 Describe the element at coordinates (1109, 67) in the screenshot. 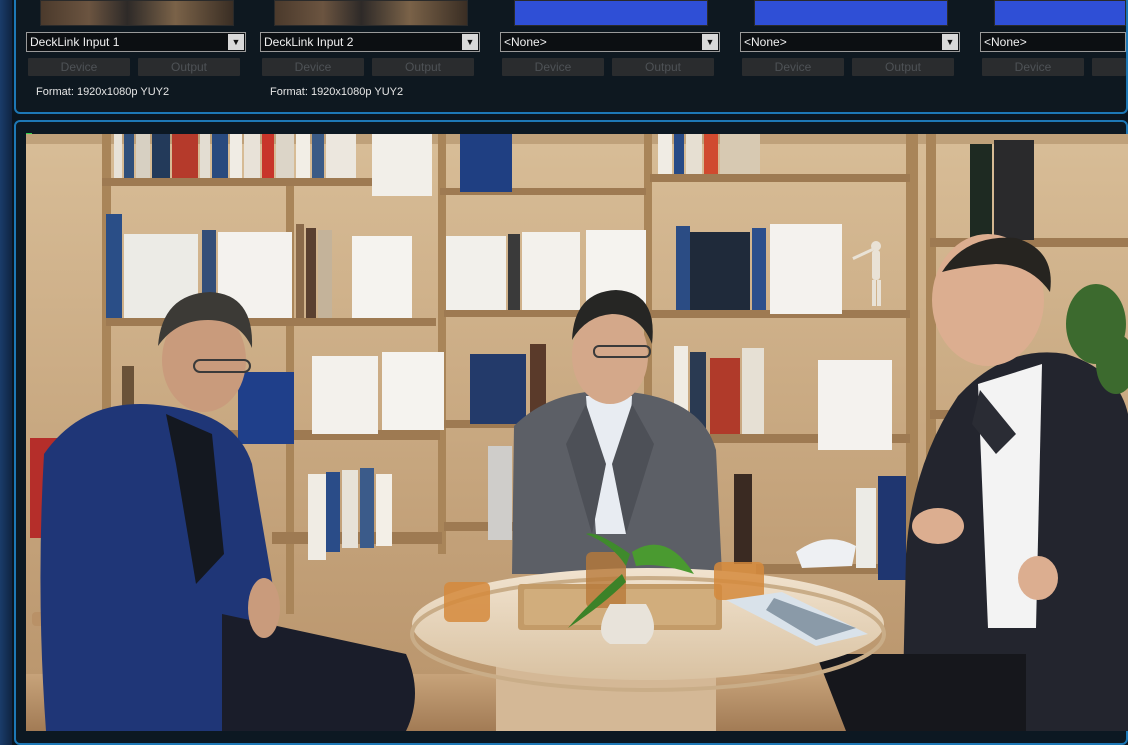

I see `output-button` at that location.